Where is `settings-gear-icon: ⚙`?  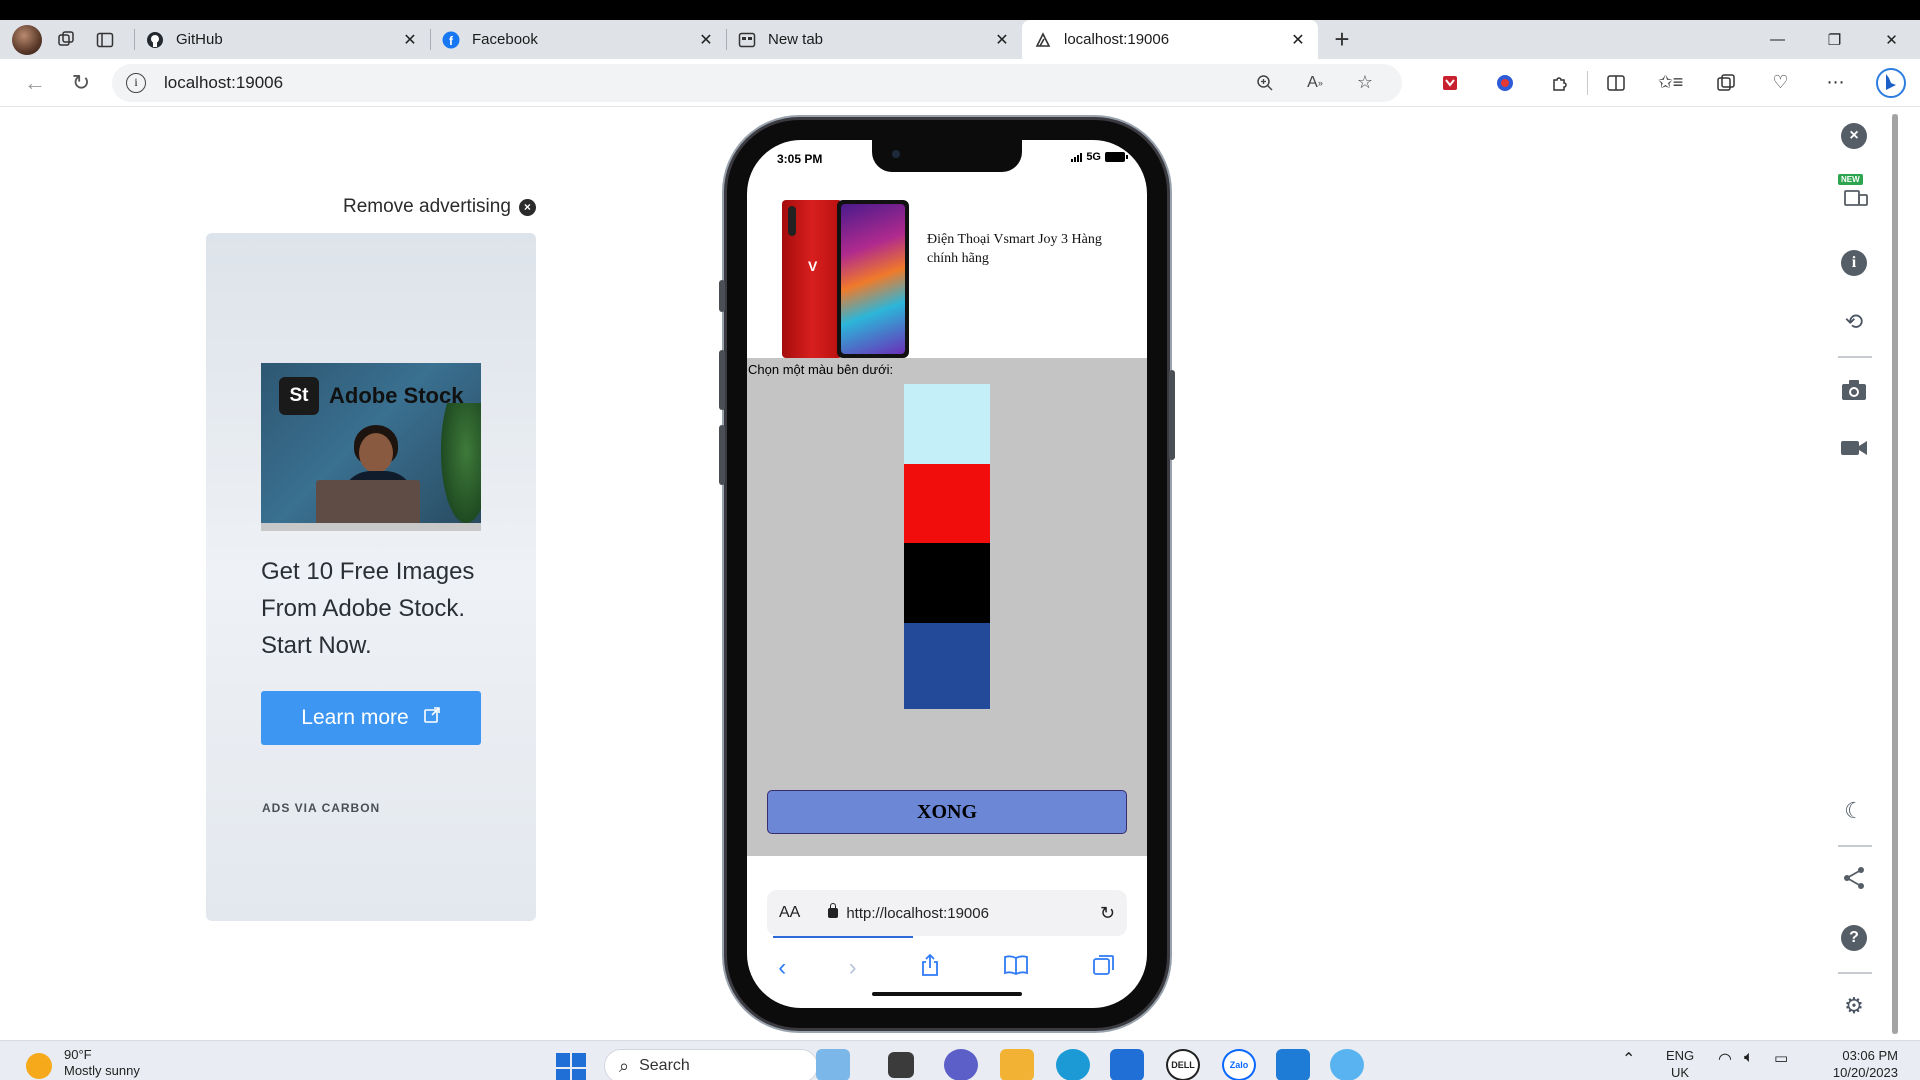
settings-gear-icon: ⚙ is located at coordinates (1854, 1006).